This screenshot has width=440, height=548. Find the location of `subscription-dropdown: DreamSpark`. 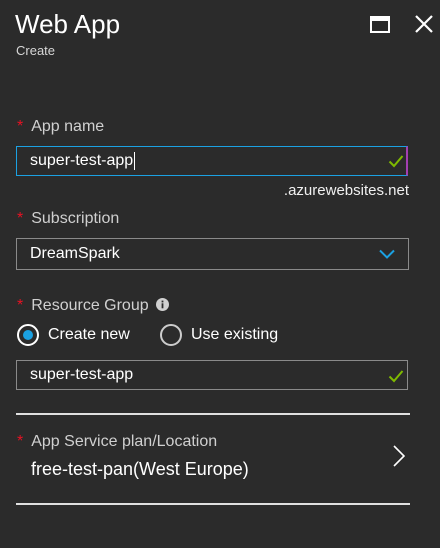

subscription-dropdown: DreamSpark is located at coordinates (212, 254).